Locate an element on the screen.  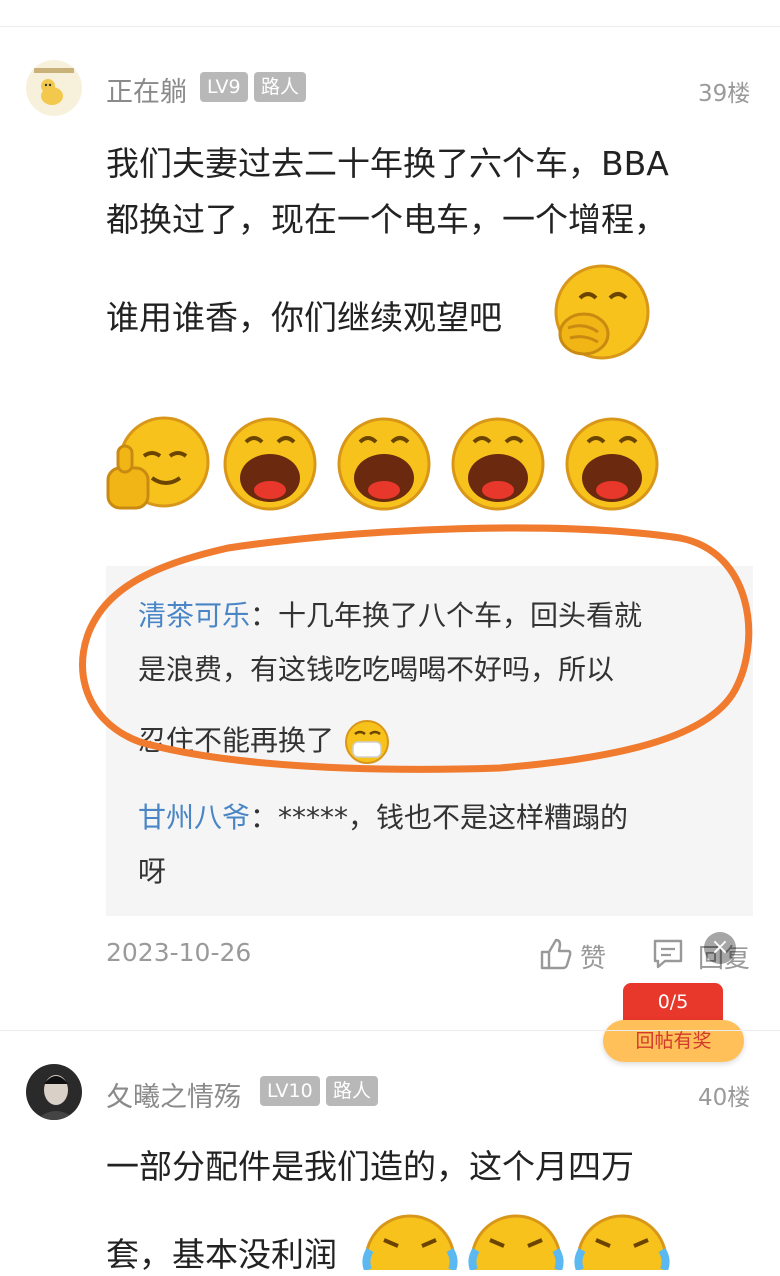
post-author-name: 夂曦之情殇 is located at coordinates (173, 1094).